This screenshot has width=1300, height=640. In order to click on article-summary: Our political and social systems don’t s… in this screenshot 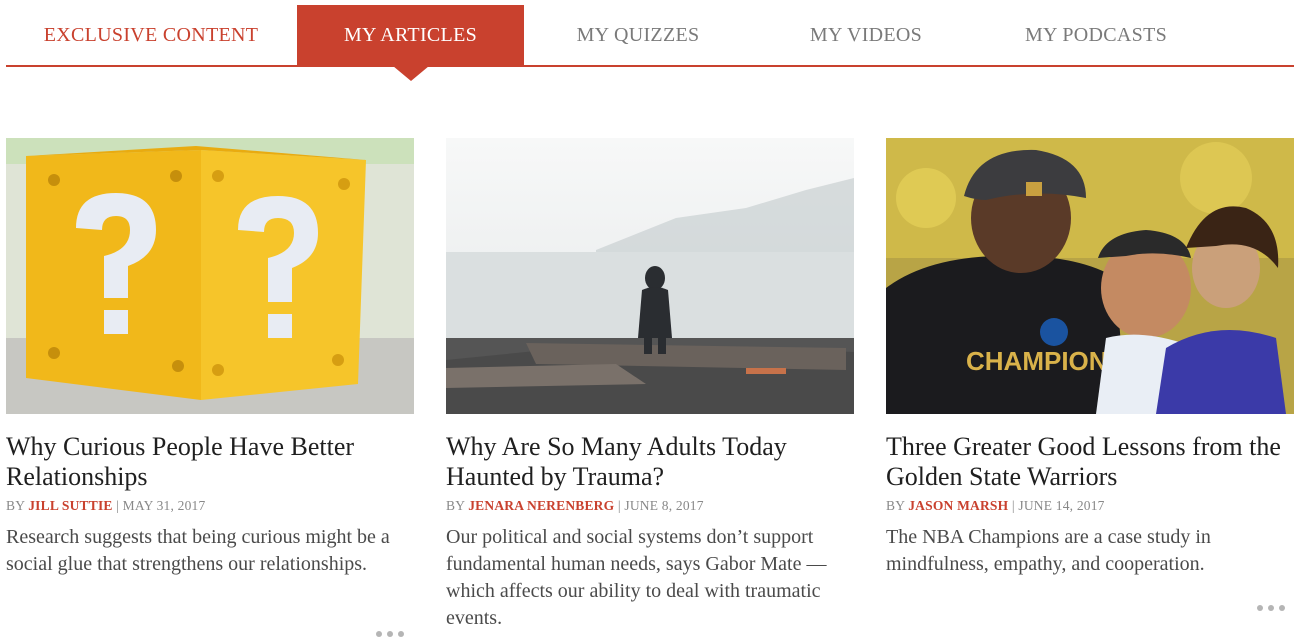, I will do `click(636, 577)`.